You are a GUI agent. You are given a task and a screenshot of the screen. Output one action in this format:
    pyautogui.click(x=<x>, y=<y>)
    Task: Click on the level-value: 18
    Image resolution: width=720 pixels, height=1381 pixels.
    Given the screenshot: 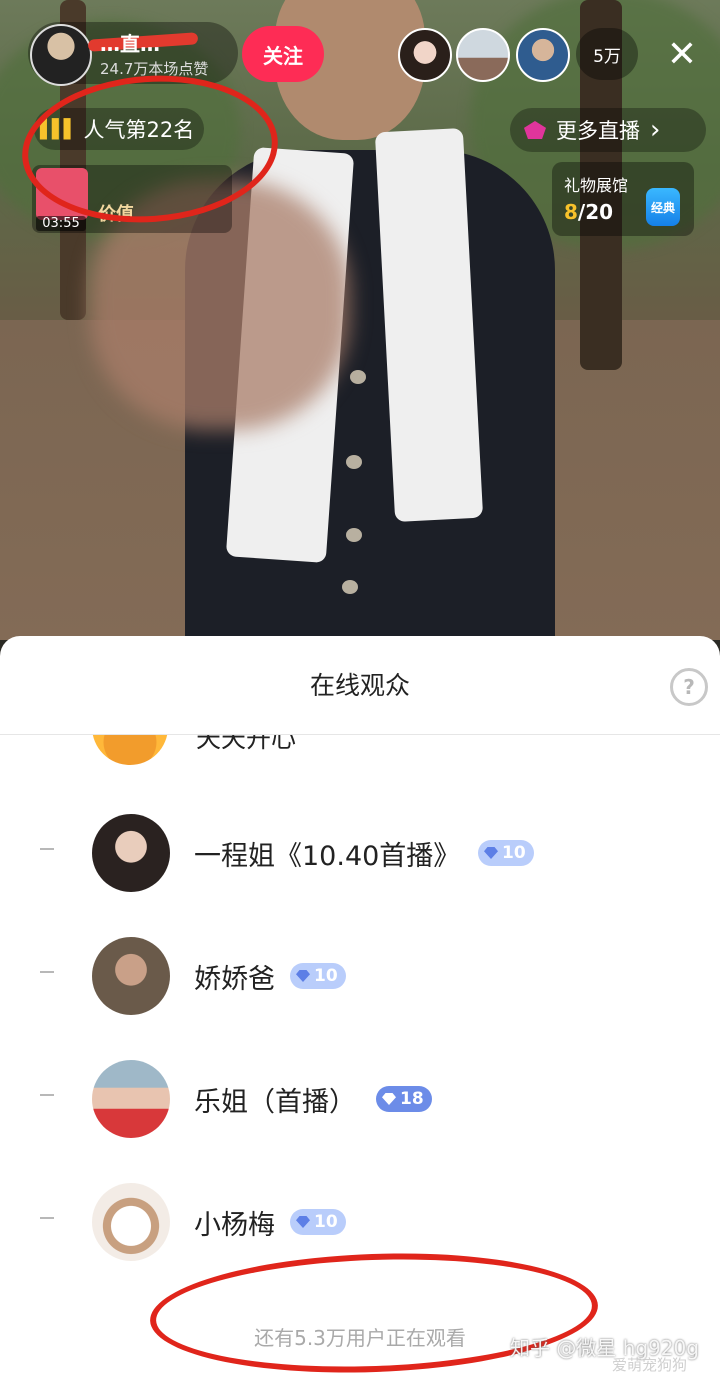 What is the action you would take?
    pyautogui.click(x=412, y=1099)
    